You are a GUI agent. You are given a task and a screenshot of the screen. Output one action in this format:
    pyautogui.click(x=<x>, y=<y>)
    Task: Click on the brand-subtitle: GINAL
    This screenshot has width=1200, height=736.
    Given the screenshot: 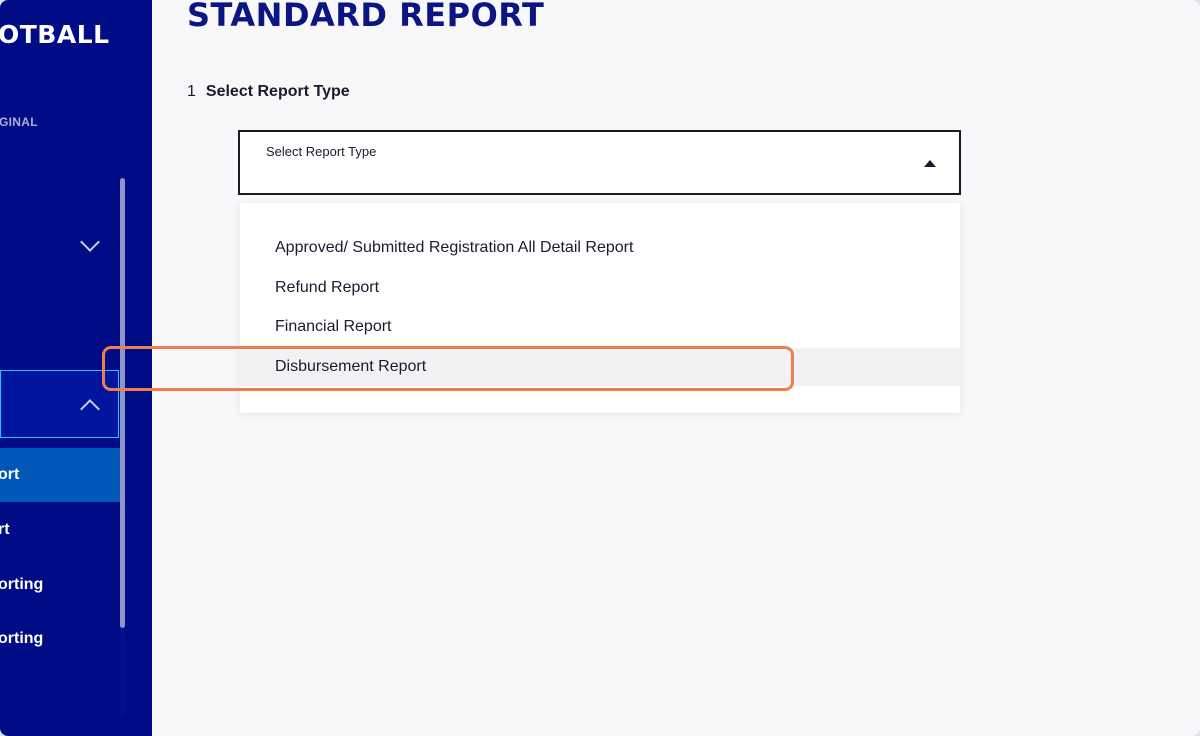 What is the action you would take?
    pyautogui.click(x=19, y=122)
    